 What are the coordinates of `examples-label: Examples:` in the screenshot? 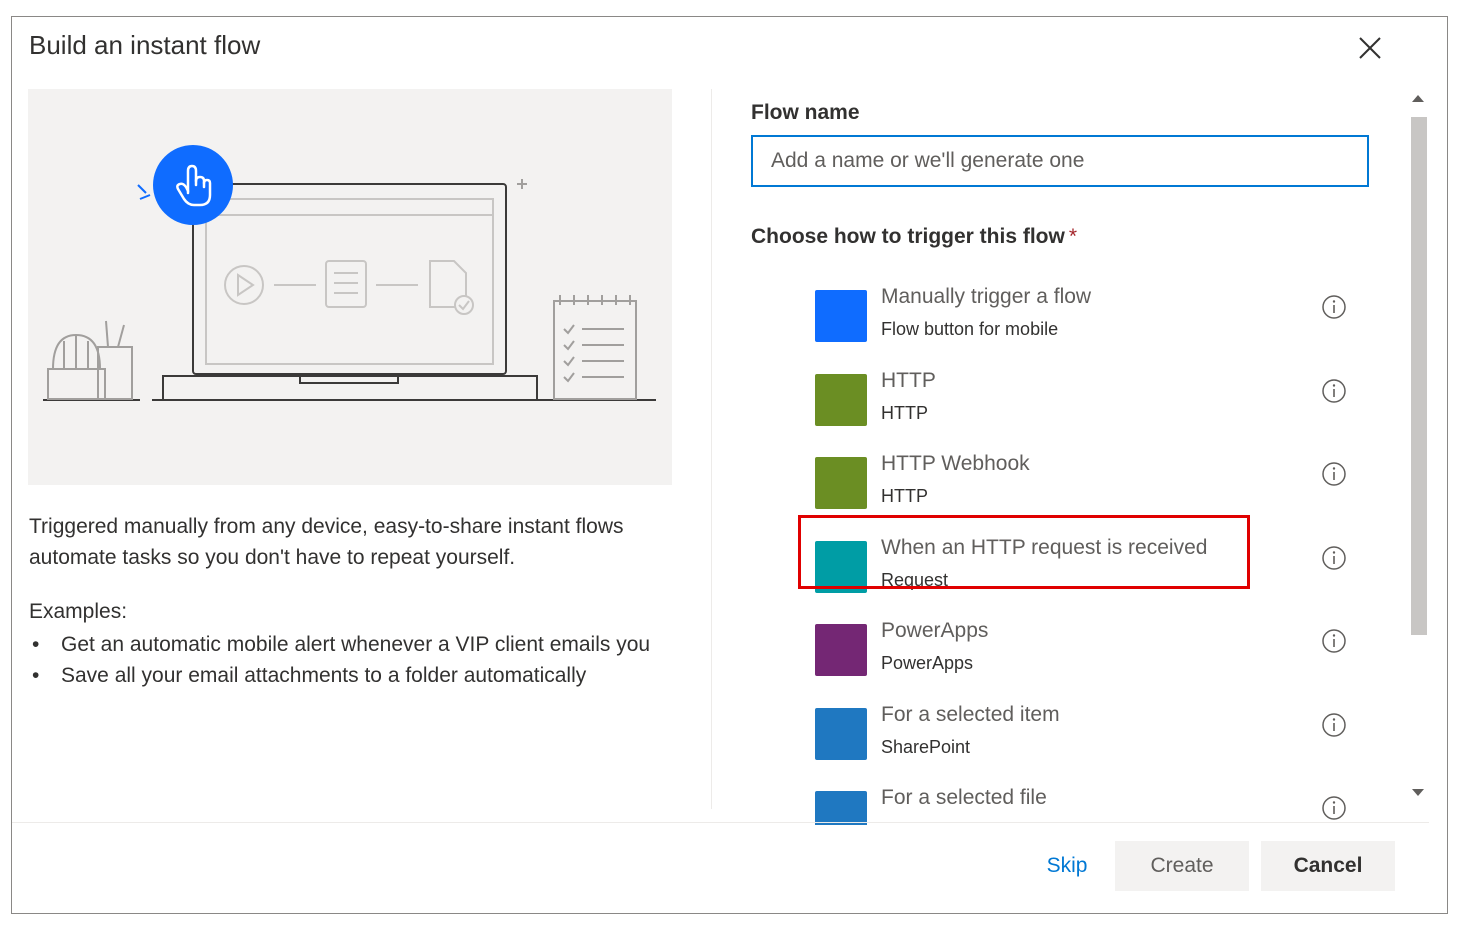 It's located at (78, 611).